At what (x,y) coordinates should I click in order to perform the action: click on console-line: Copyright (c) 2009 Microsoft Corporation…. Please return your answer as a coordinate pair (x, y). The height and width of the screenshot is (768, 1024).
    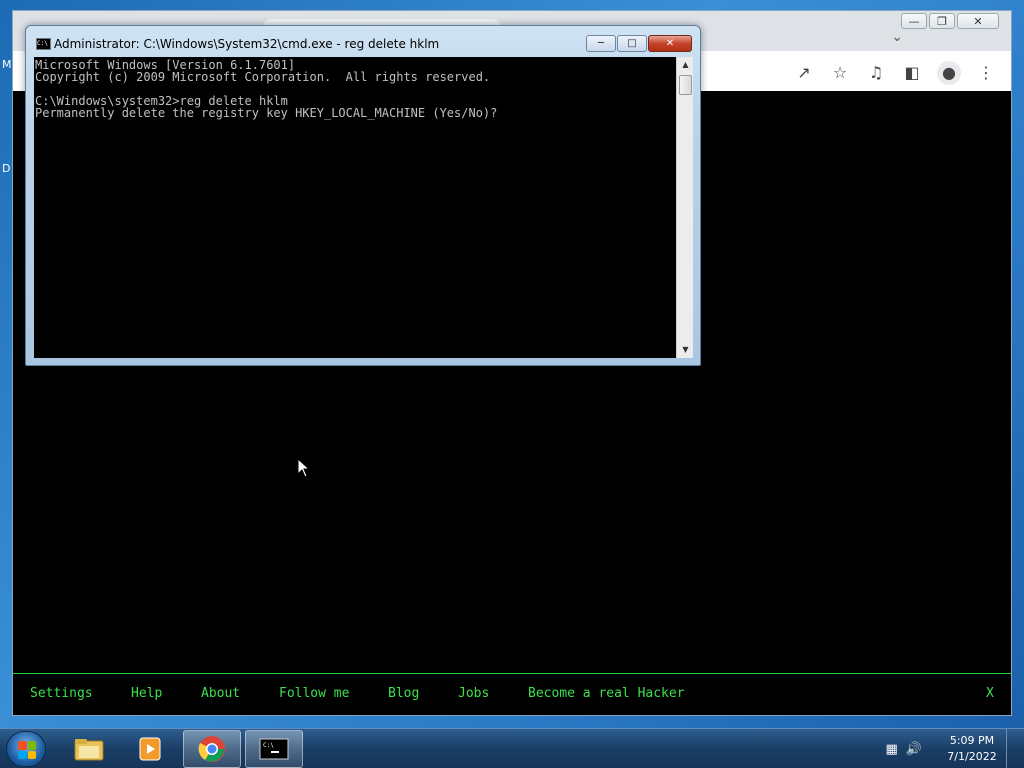
    Looking at the image, I should click on (263, 77).